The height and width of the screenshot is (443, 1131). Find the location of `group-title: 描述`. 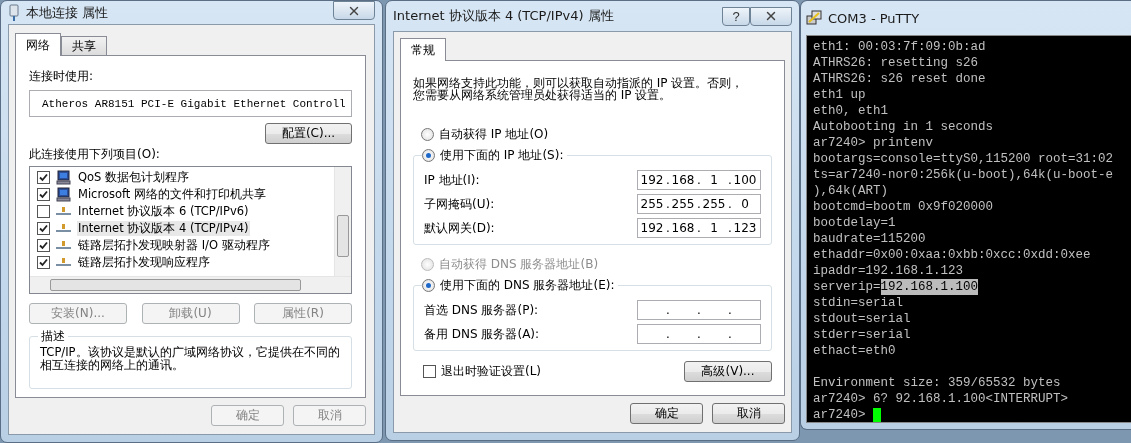

group-title: 描述 is located at coordinates (53, 336).